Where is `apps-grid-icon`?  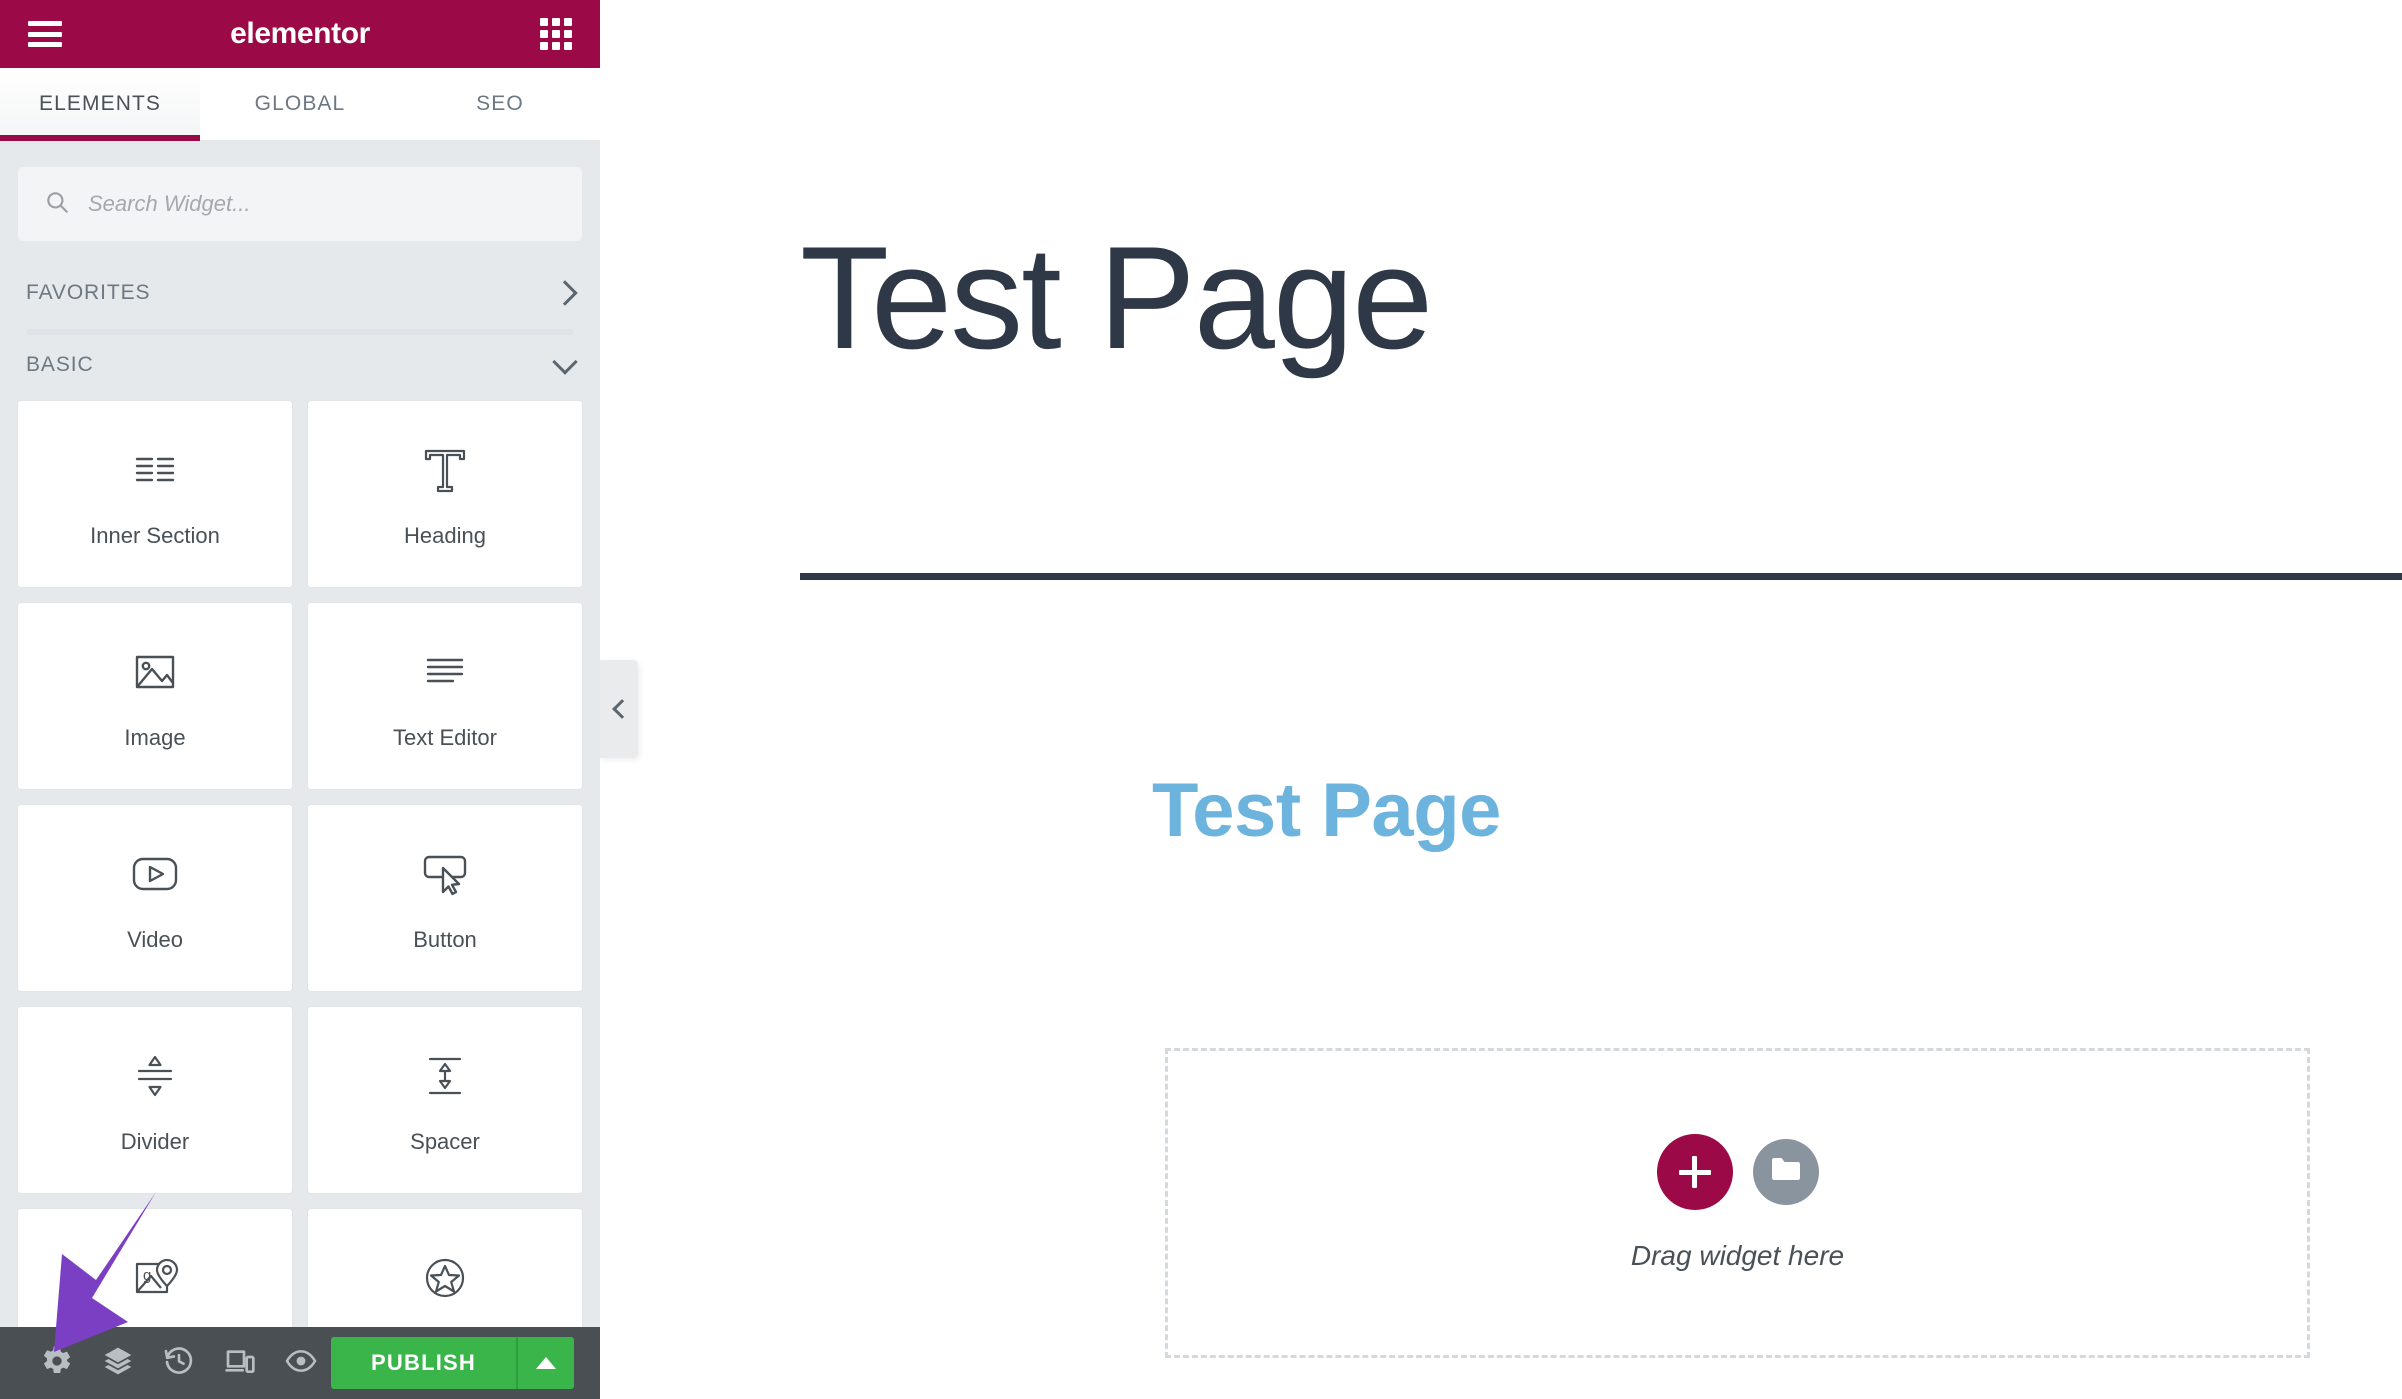 apps-grid-icon is located at coordinates (556, 34).